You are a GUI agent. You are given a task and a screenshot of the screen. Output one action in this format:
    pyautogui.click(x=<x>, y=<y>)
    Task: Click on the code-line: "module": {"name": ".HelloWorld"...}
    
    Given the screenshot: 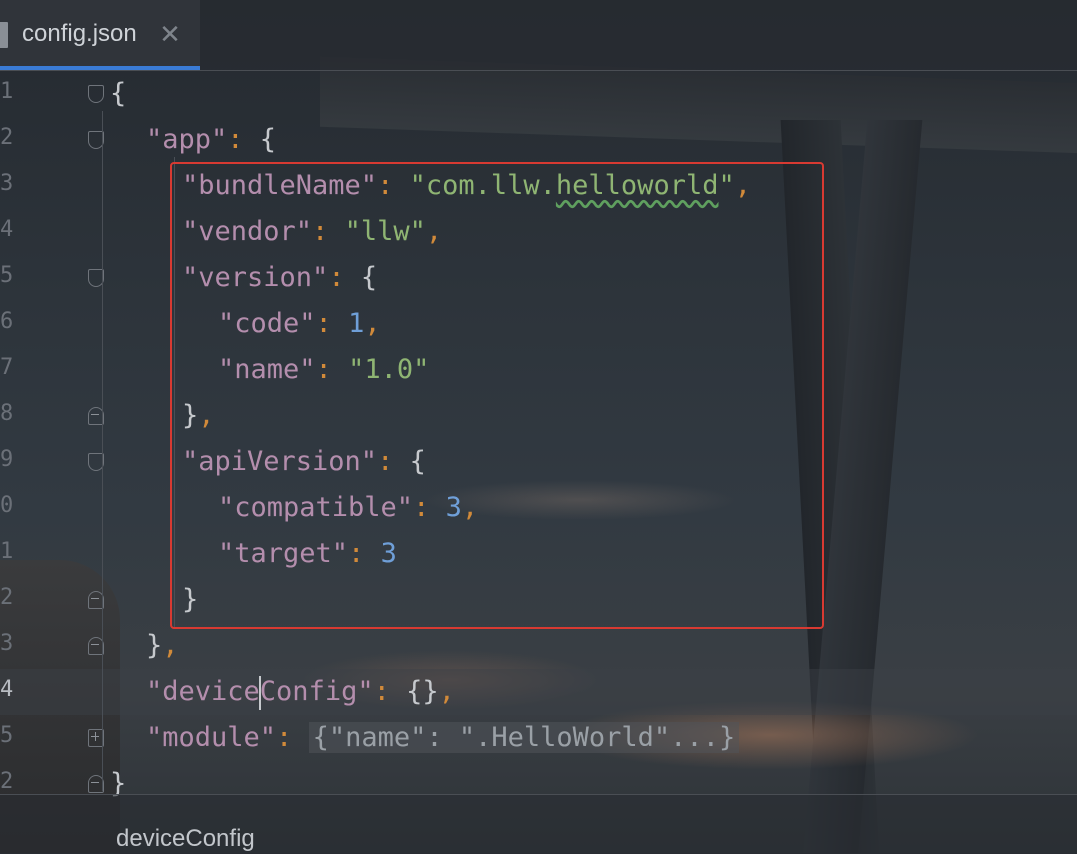 What is the action you would take?
    pyautogui.click(x=443, y=738)
    